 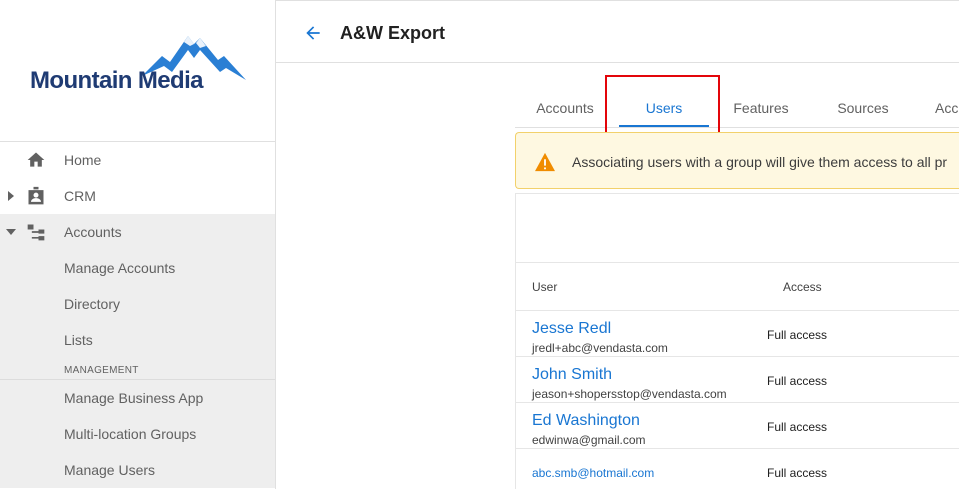 I want to click on sidebar-item-label: CRM, so click(x=80, y=196).